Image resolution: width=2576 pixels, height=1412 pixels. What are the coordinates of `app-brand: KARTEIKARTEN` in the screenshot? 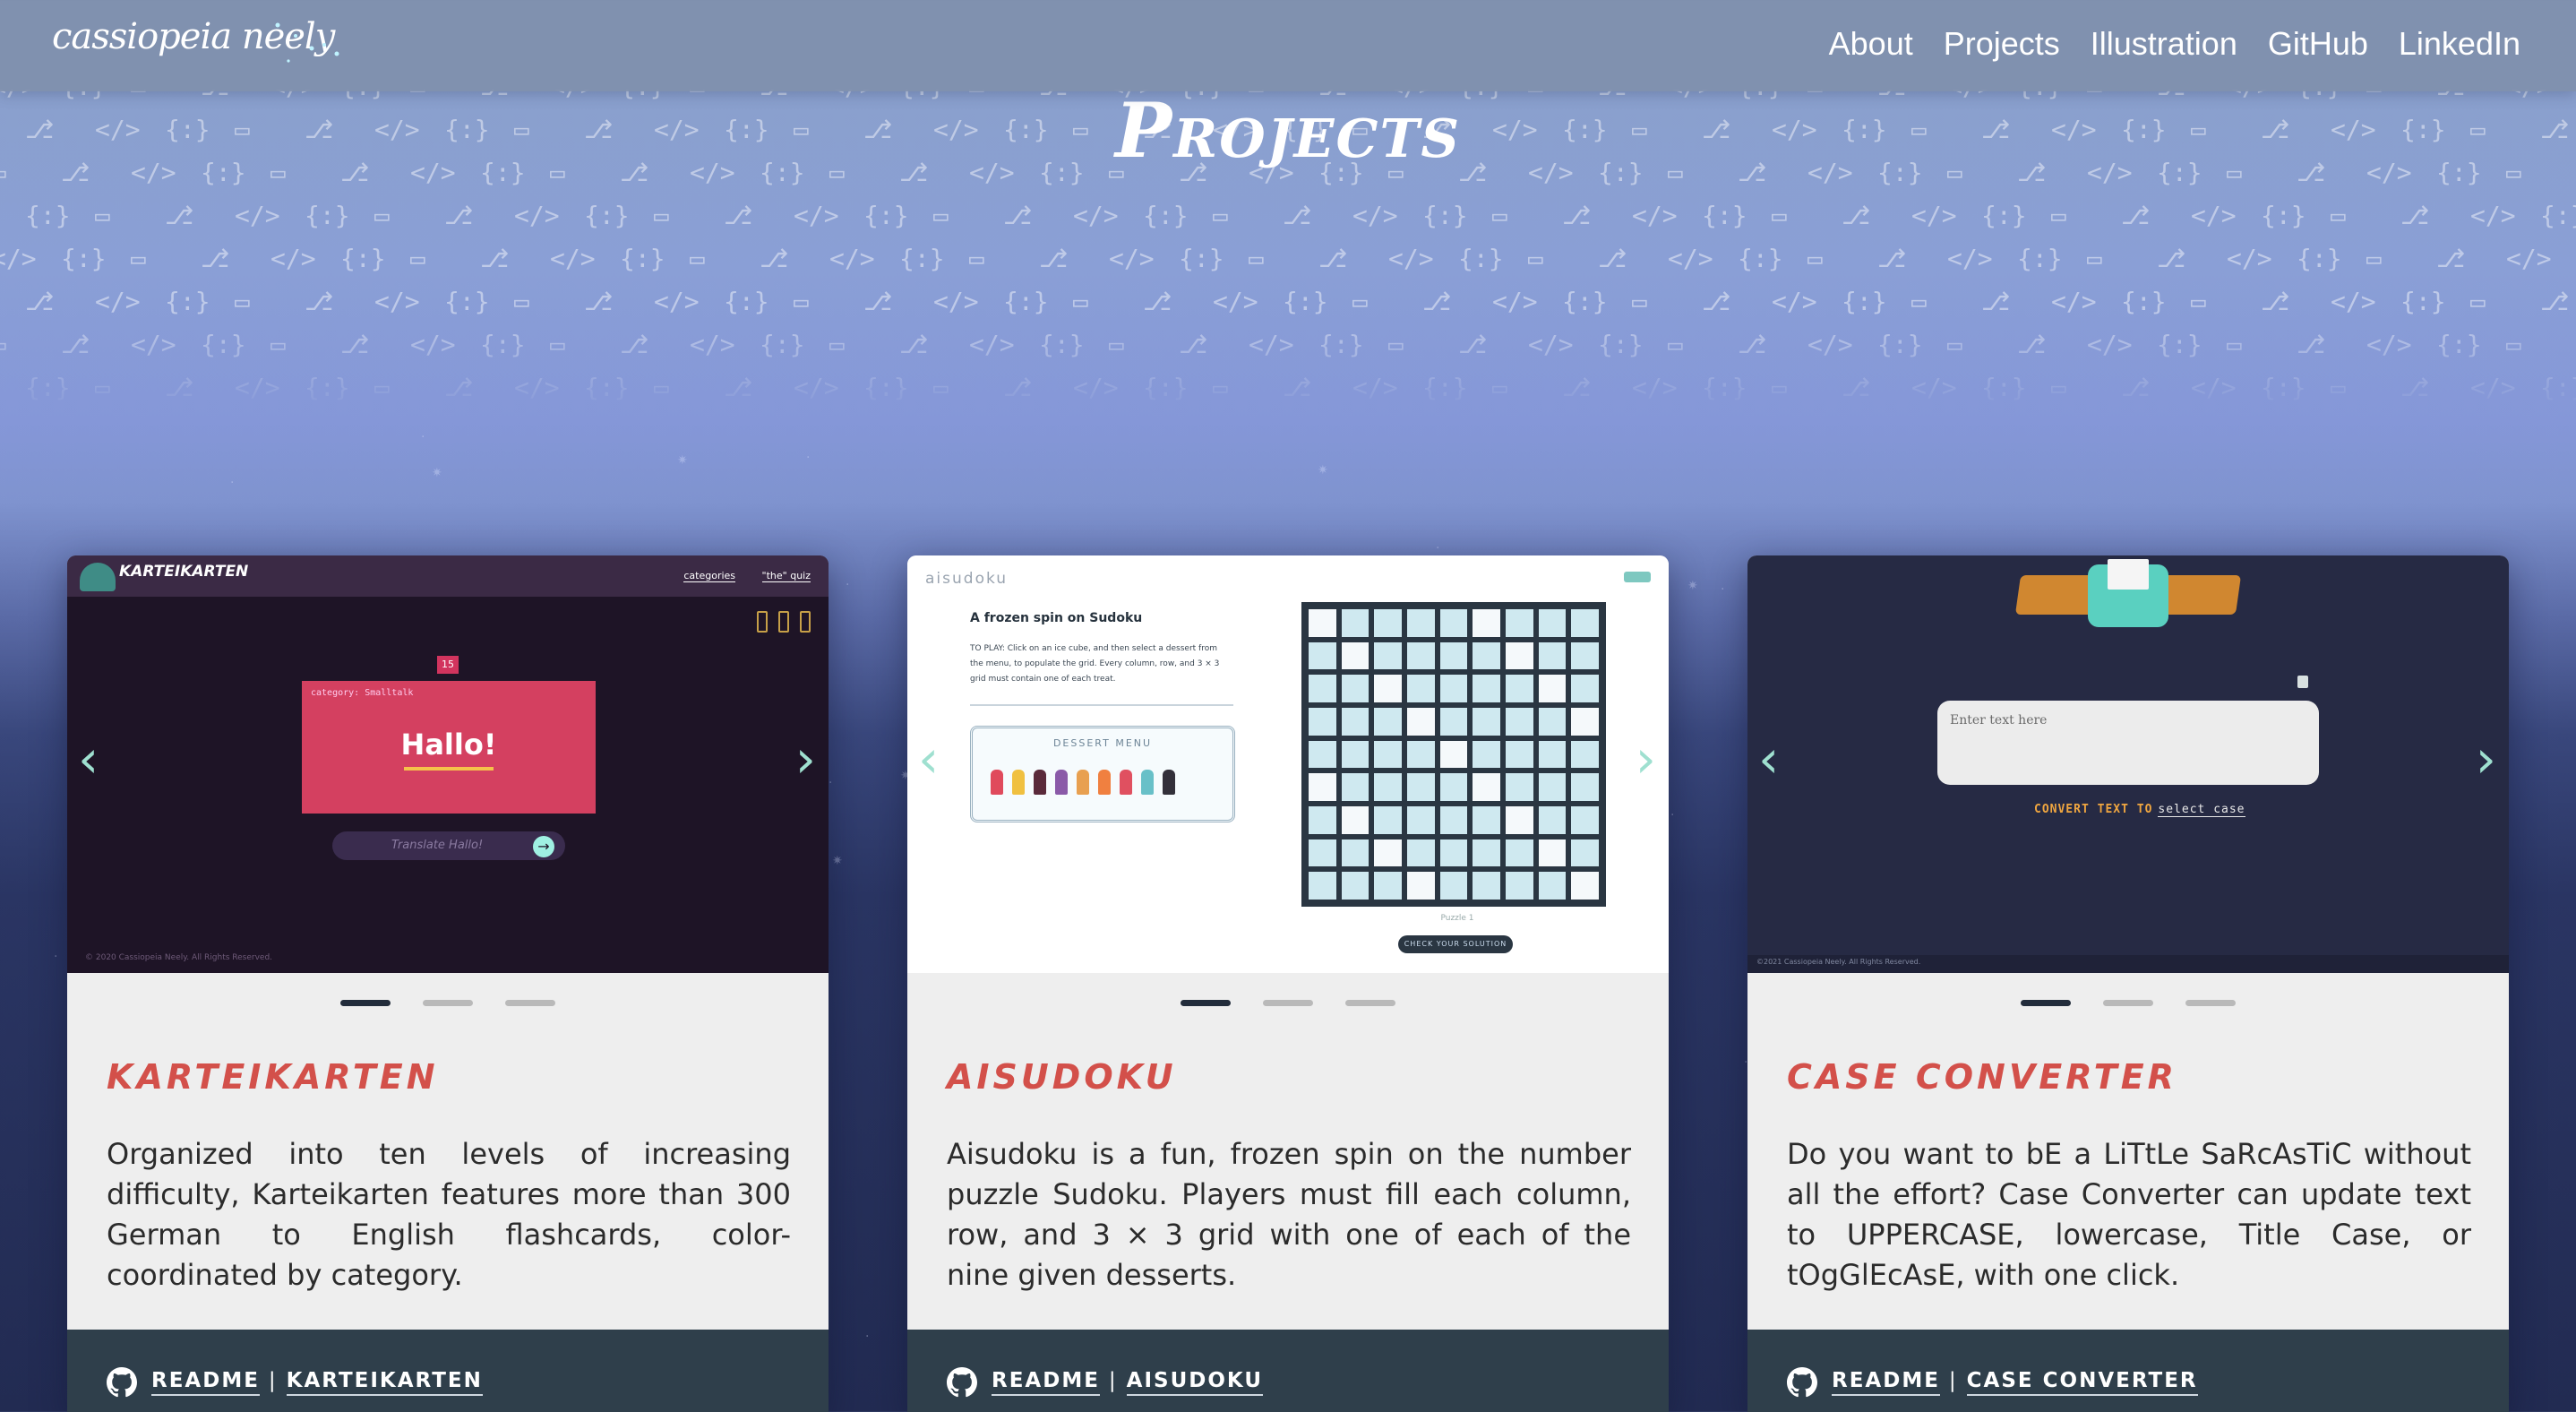 It's located at (184, 572).